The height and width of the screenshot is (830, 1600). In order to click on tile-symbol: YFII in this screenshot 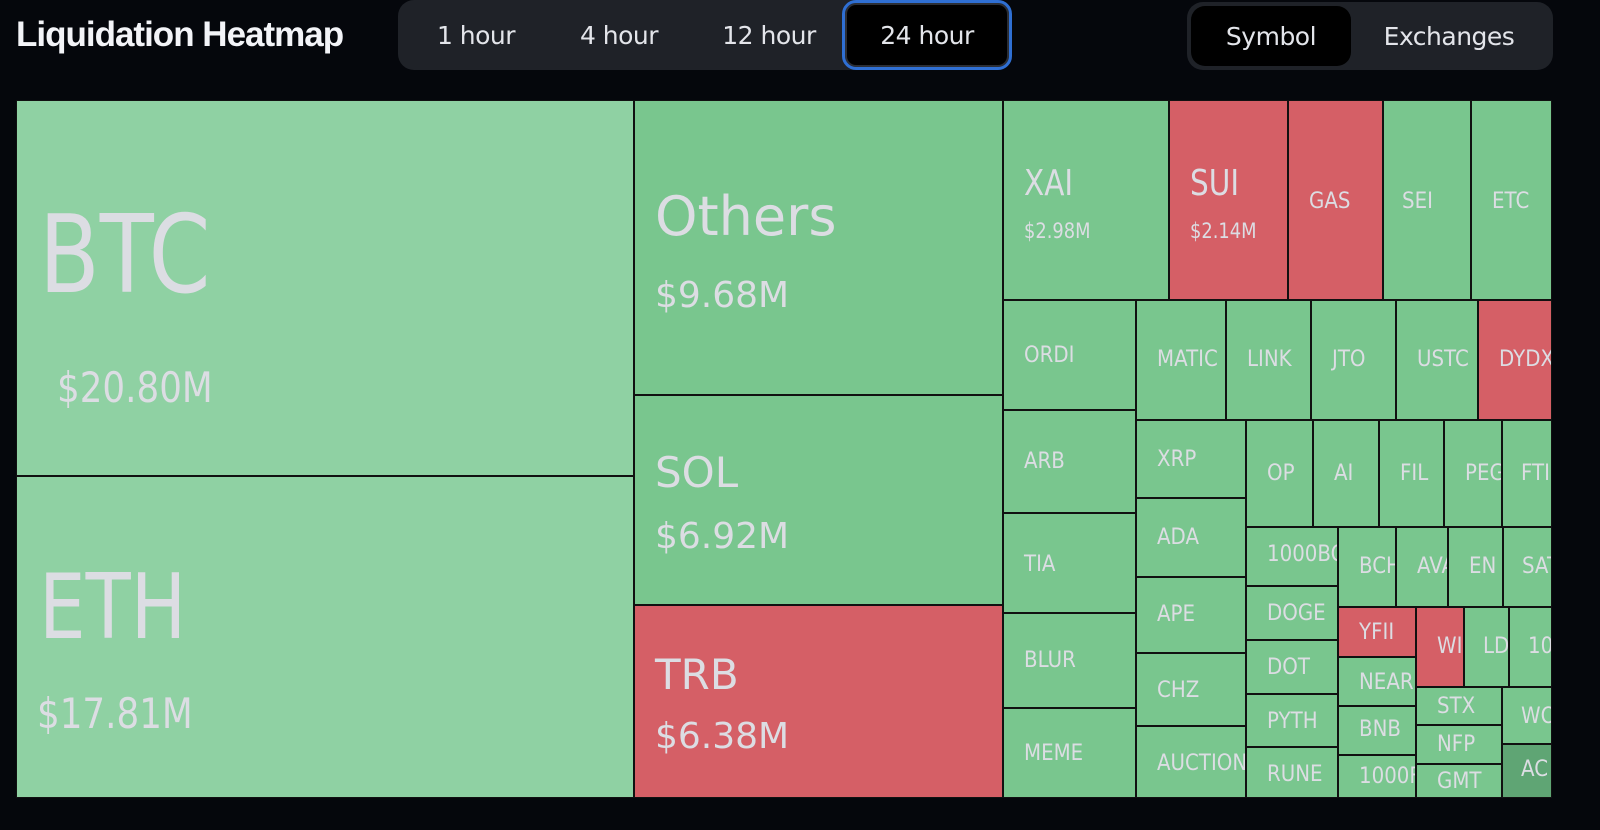, I will do `click(1377, 632)`.